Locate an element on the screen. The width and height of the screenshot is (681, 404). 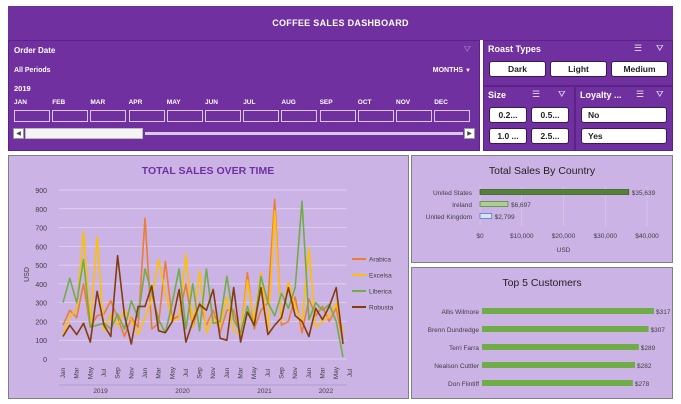
data-label: $282 is located at coordinates (644, 366).